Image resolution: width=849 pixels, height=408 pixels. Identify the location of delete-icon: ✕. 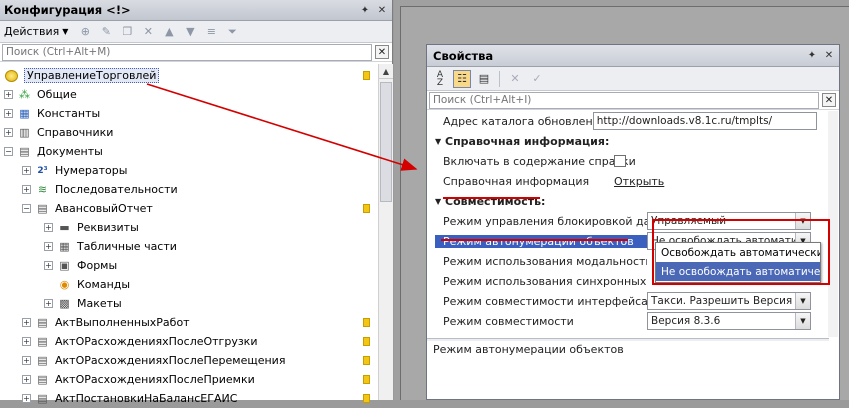
(148, 32).